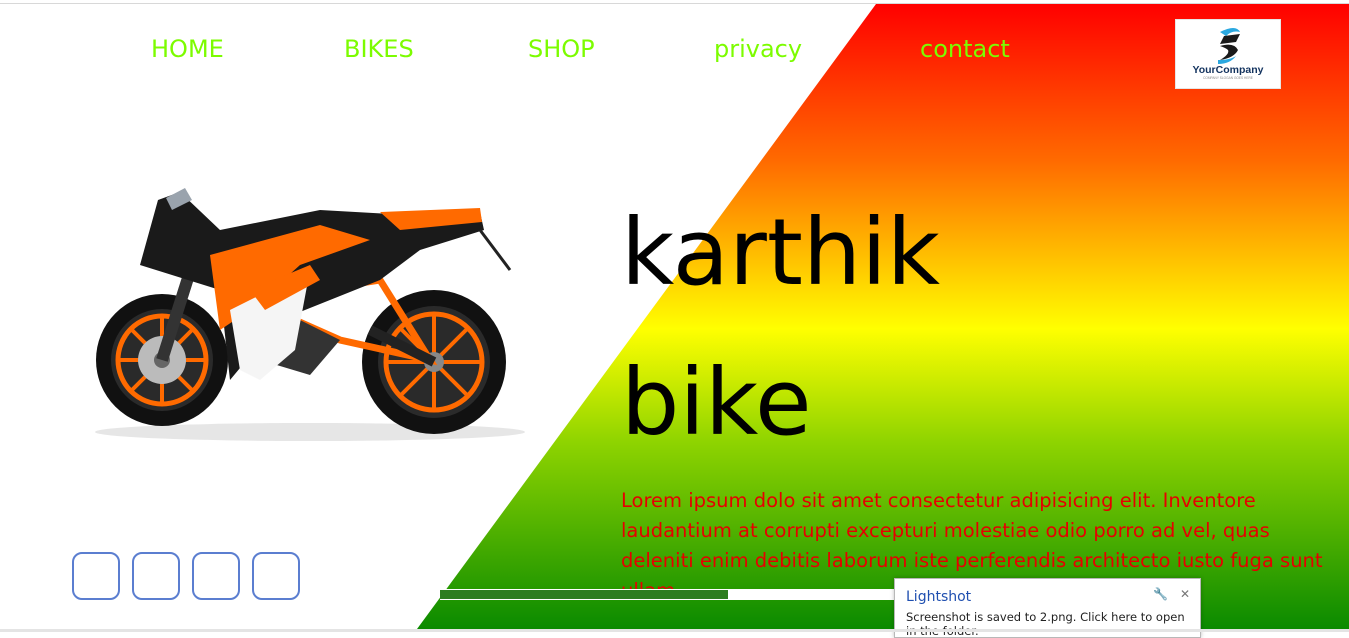 The width and height of the screenshot is (1349, 638). What do you see at coordinates (965, 49) in the screenshot?
I see `nav-contact: contact` at bounding box center [965, 49].